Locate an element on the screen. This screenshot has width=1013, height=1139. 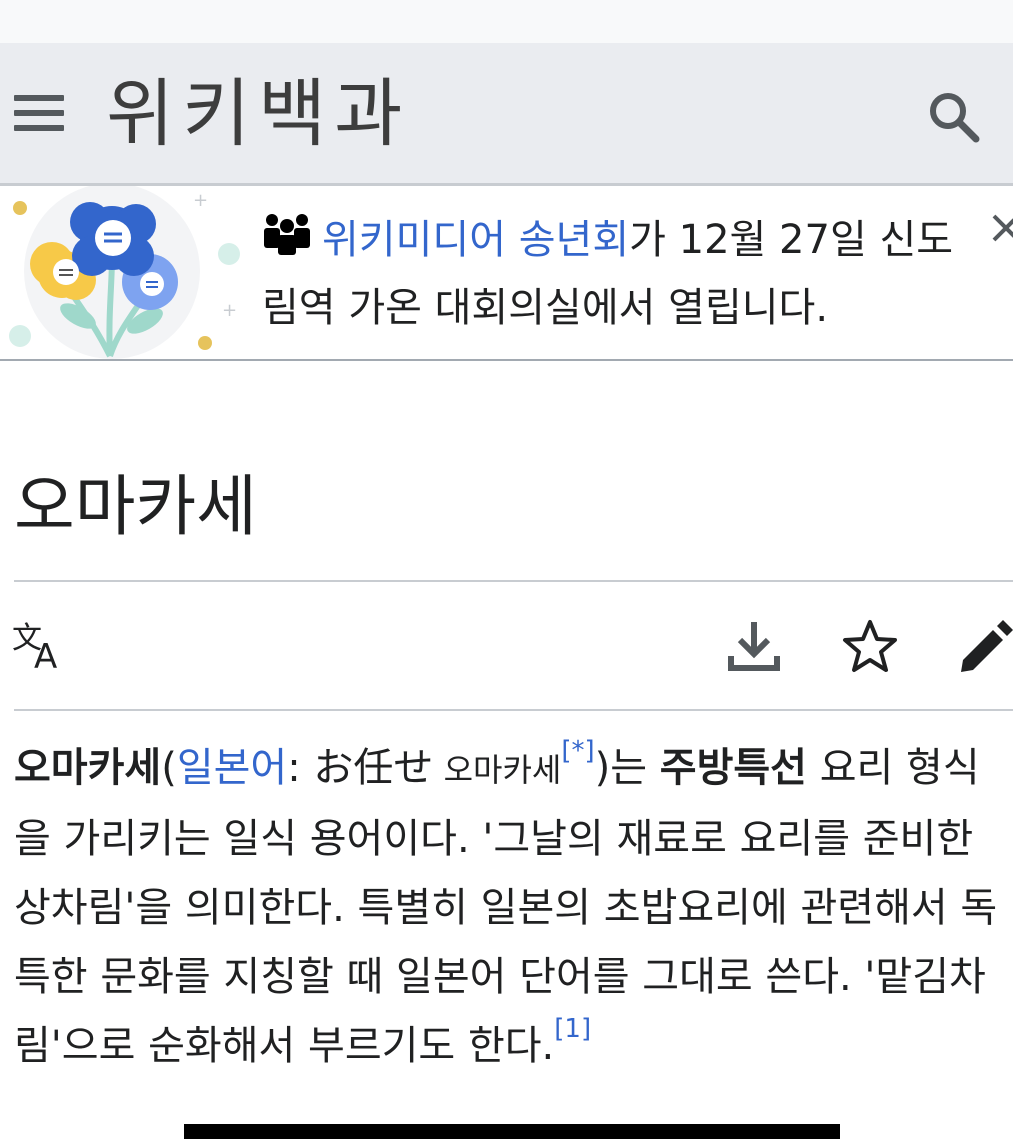
people-group-icon is located at coordinates (287, 234).